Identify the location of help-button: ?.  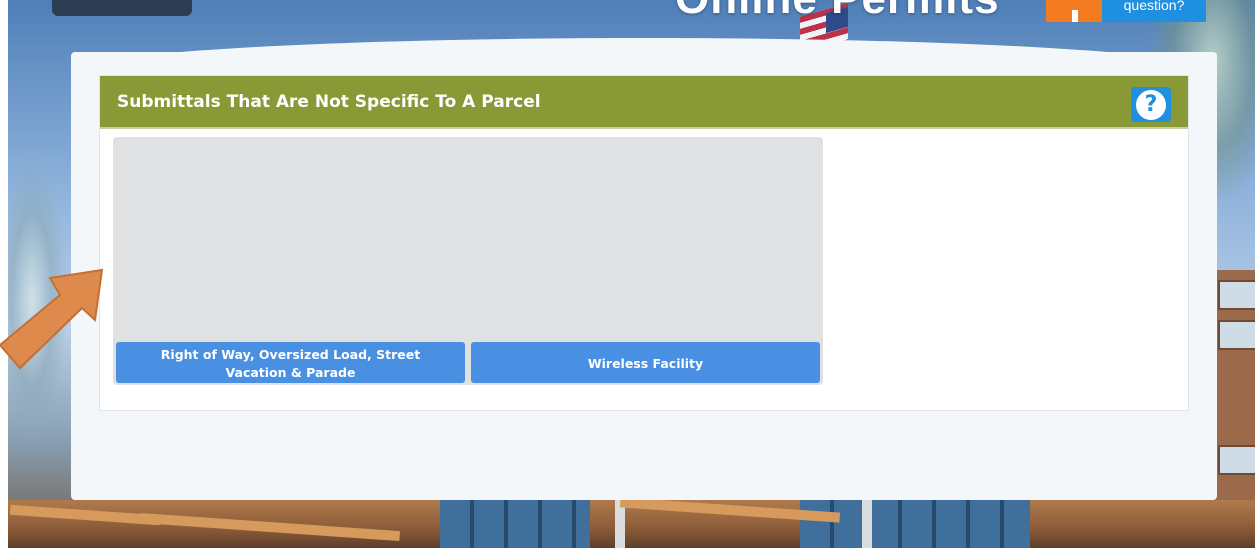
(1151, 104).